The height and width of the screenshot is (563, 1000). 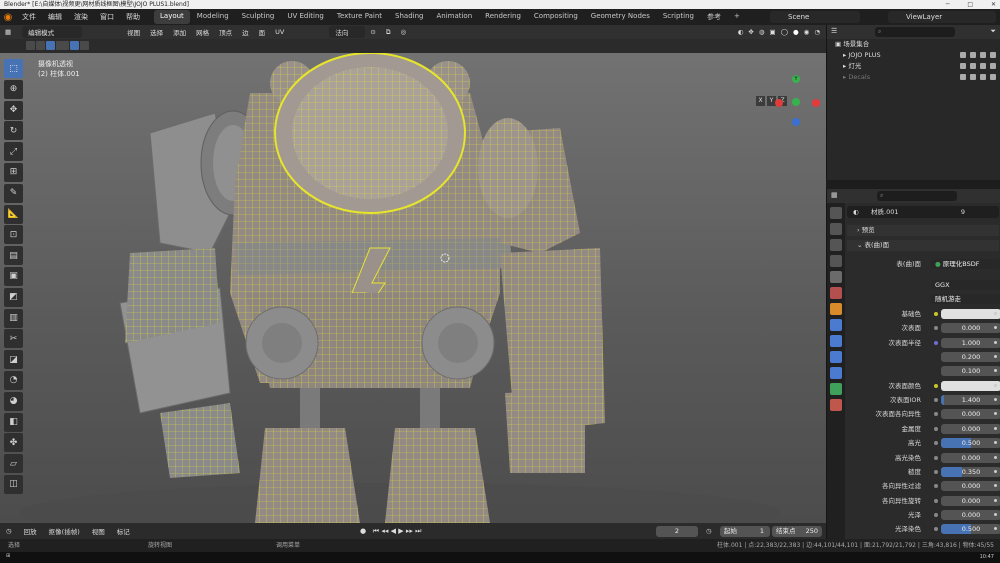 I want to click on pivot-icon: ⊙, so click(x=372, y=32).